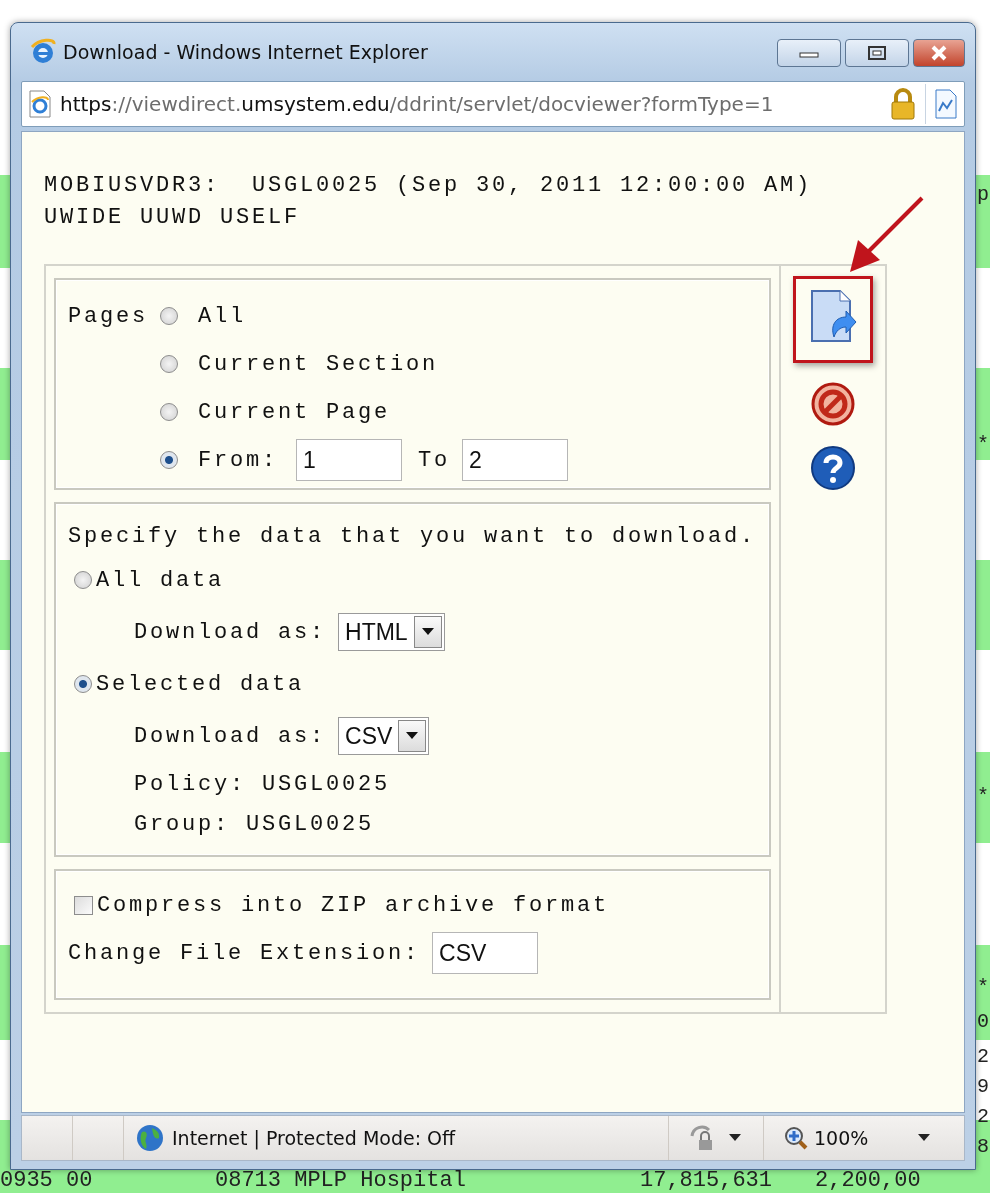  What do you see at coordinates (434, 460) in the screenshot?
I see `field-label: To` at bounding box center [434, 460].